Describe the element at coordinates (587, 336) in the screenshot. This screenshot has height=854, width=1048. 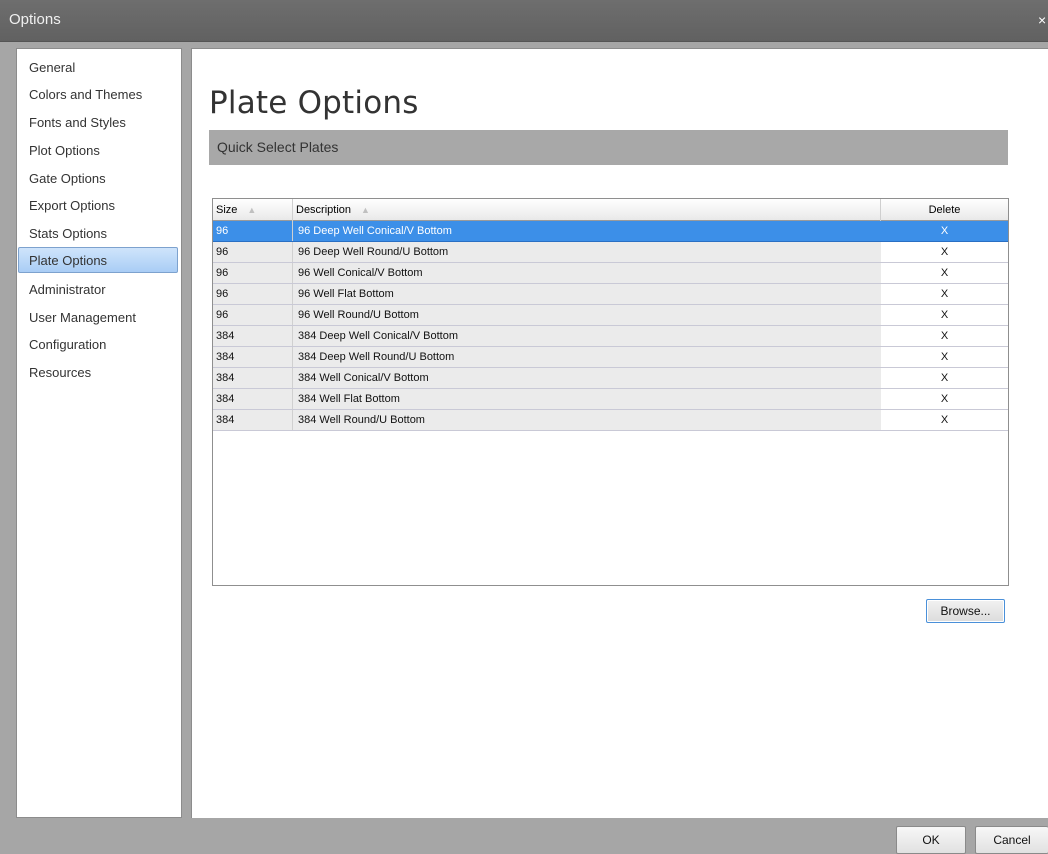
I see `description-cell: 384 Deep Well Conical/V Bottom` at that location.